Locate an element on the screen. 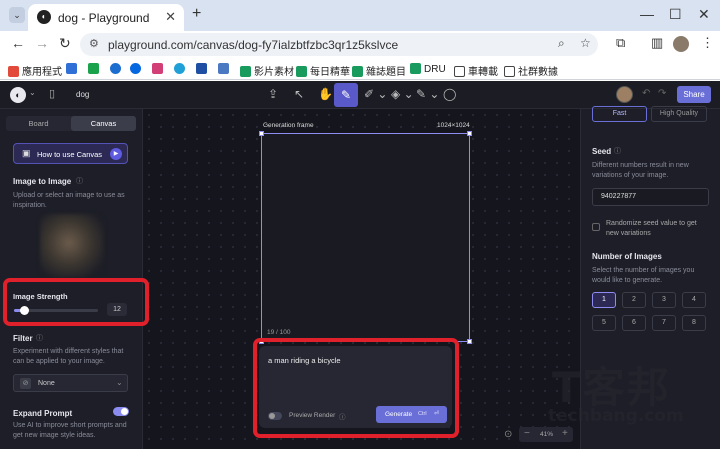 The width and height of the screenshot is (720, 449). close-window-icon: ✕ is located at coordinates (704, 14).